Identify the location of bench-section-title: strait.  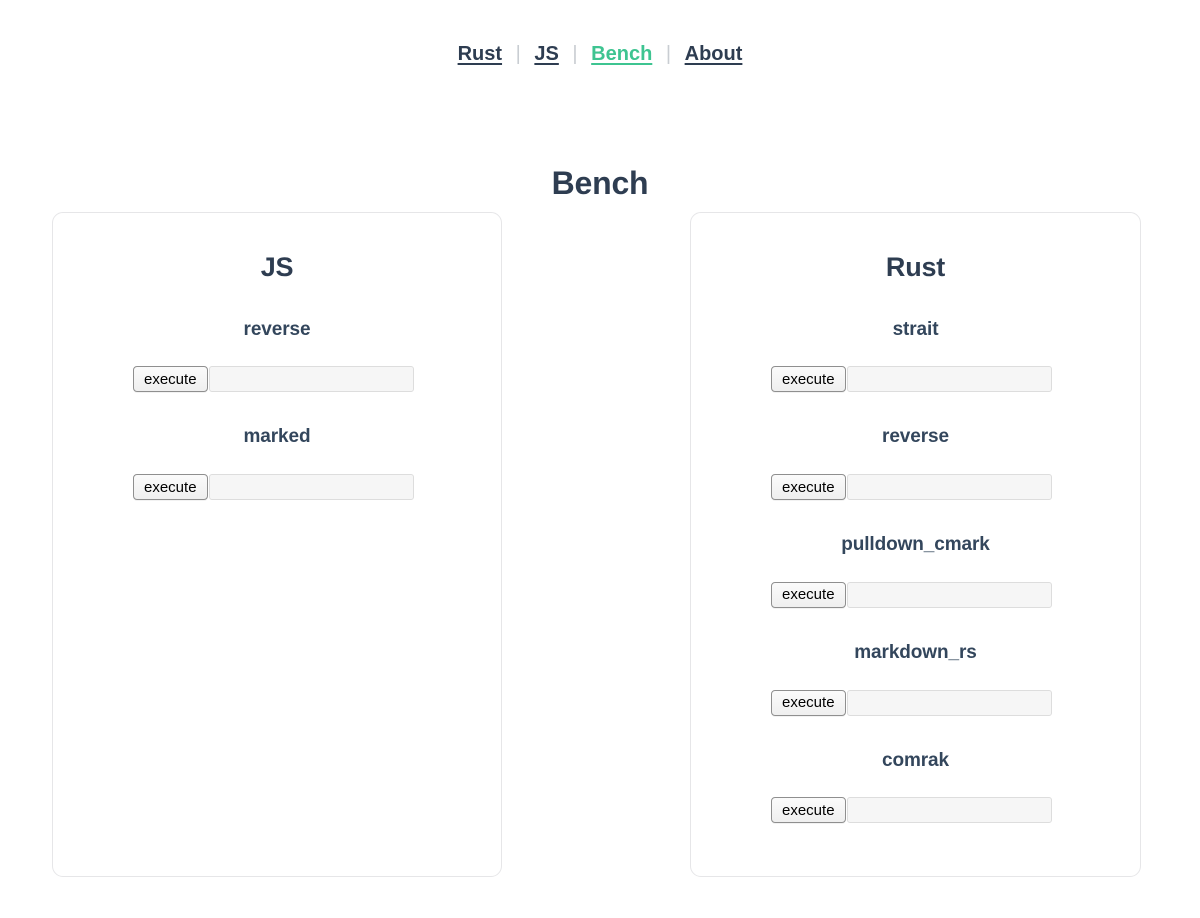
(915, 329).